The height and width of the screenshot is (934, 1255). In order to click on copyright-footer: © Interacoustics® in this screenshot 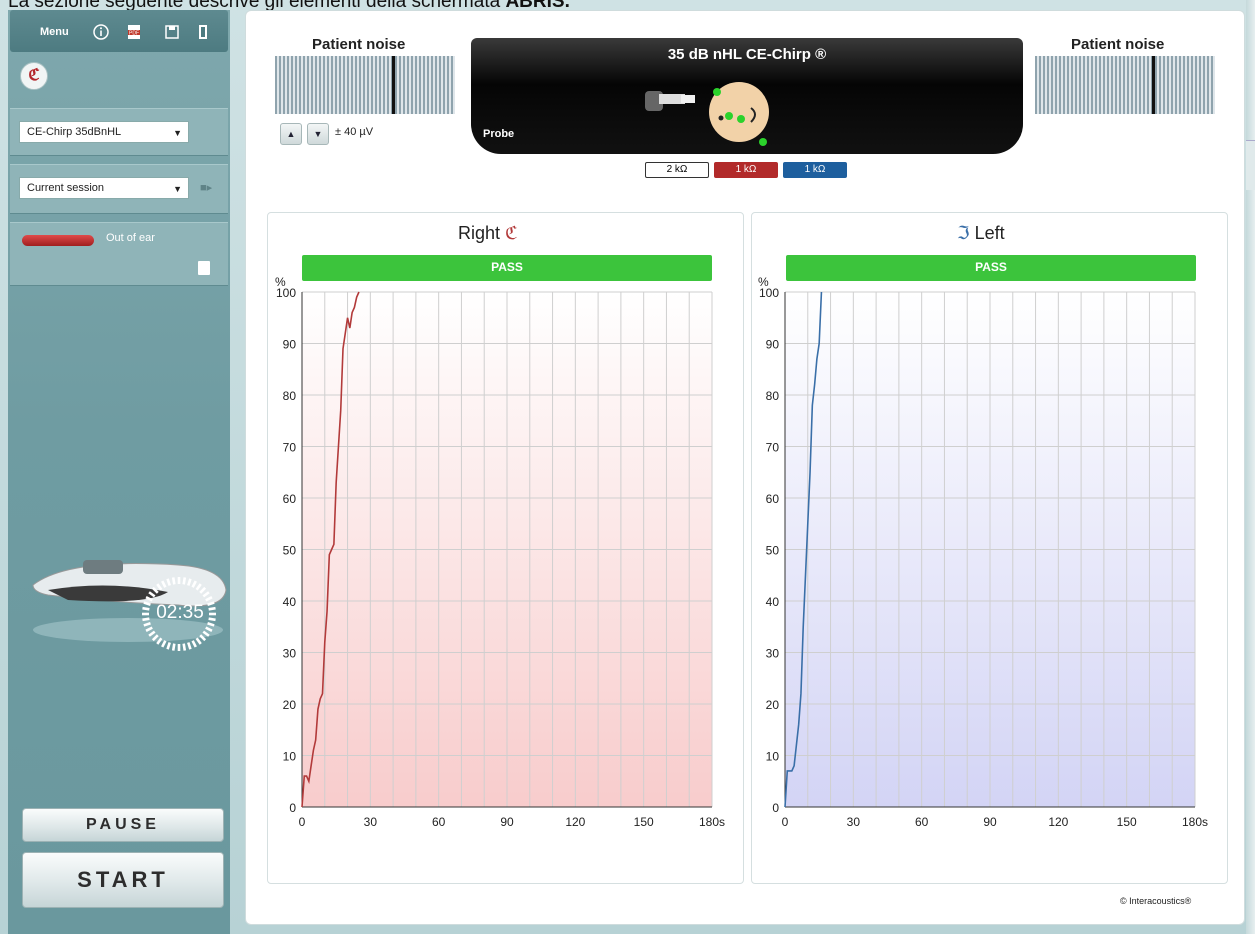, I will do `click(1156, 901)`.